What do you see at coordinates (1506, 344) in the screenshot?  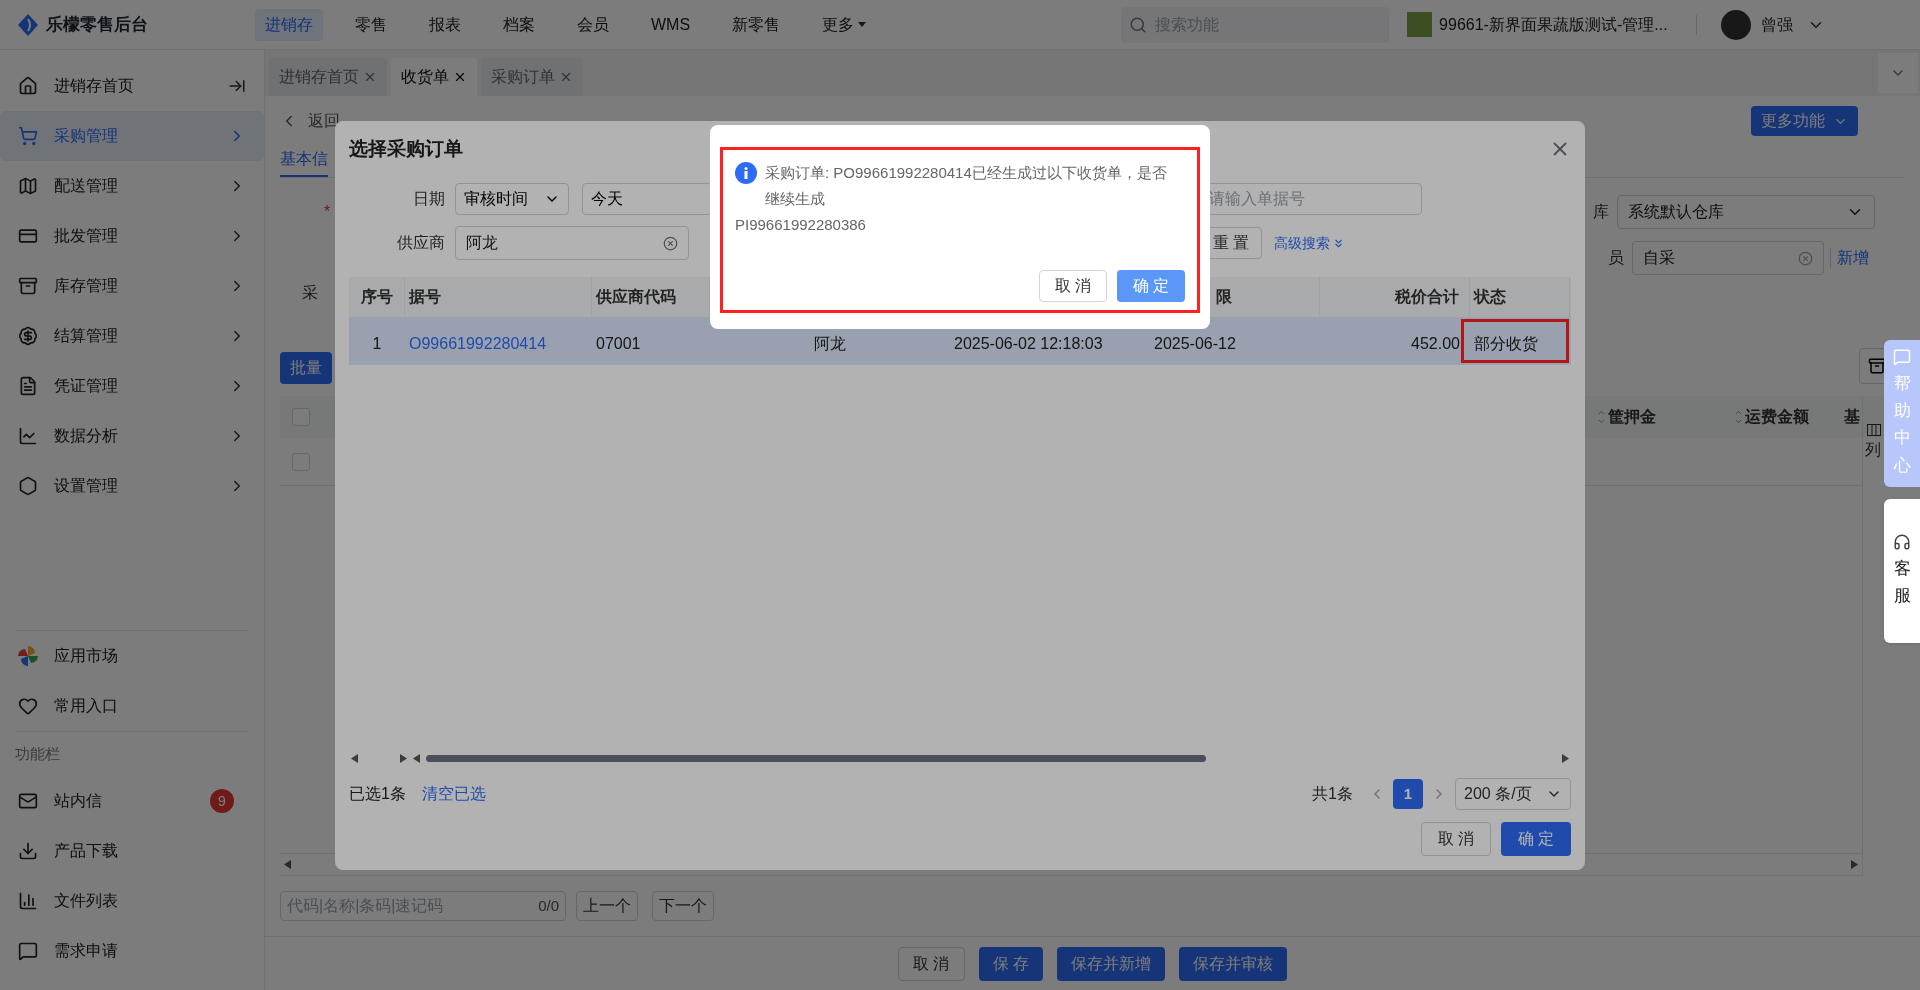 I see `table-cell-text: 部分收货` at bounding box center [1506, 344].